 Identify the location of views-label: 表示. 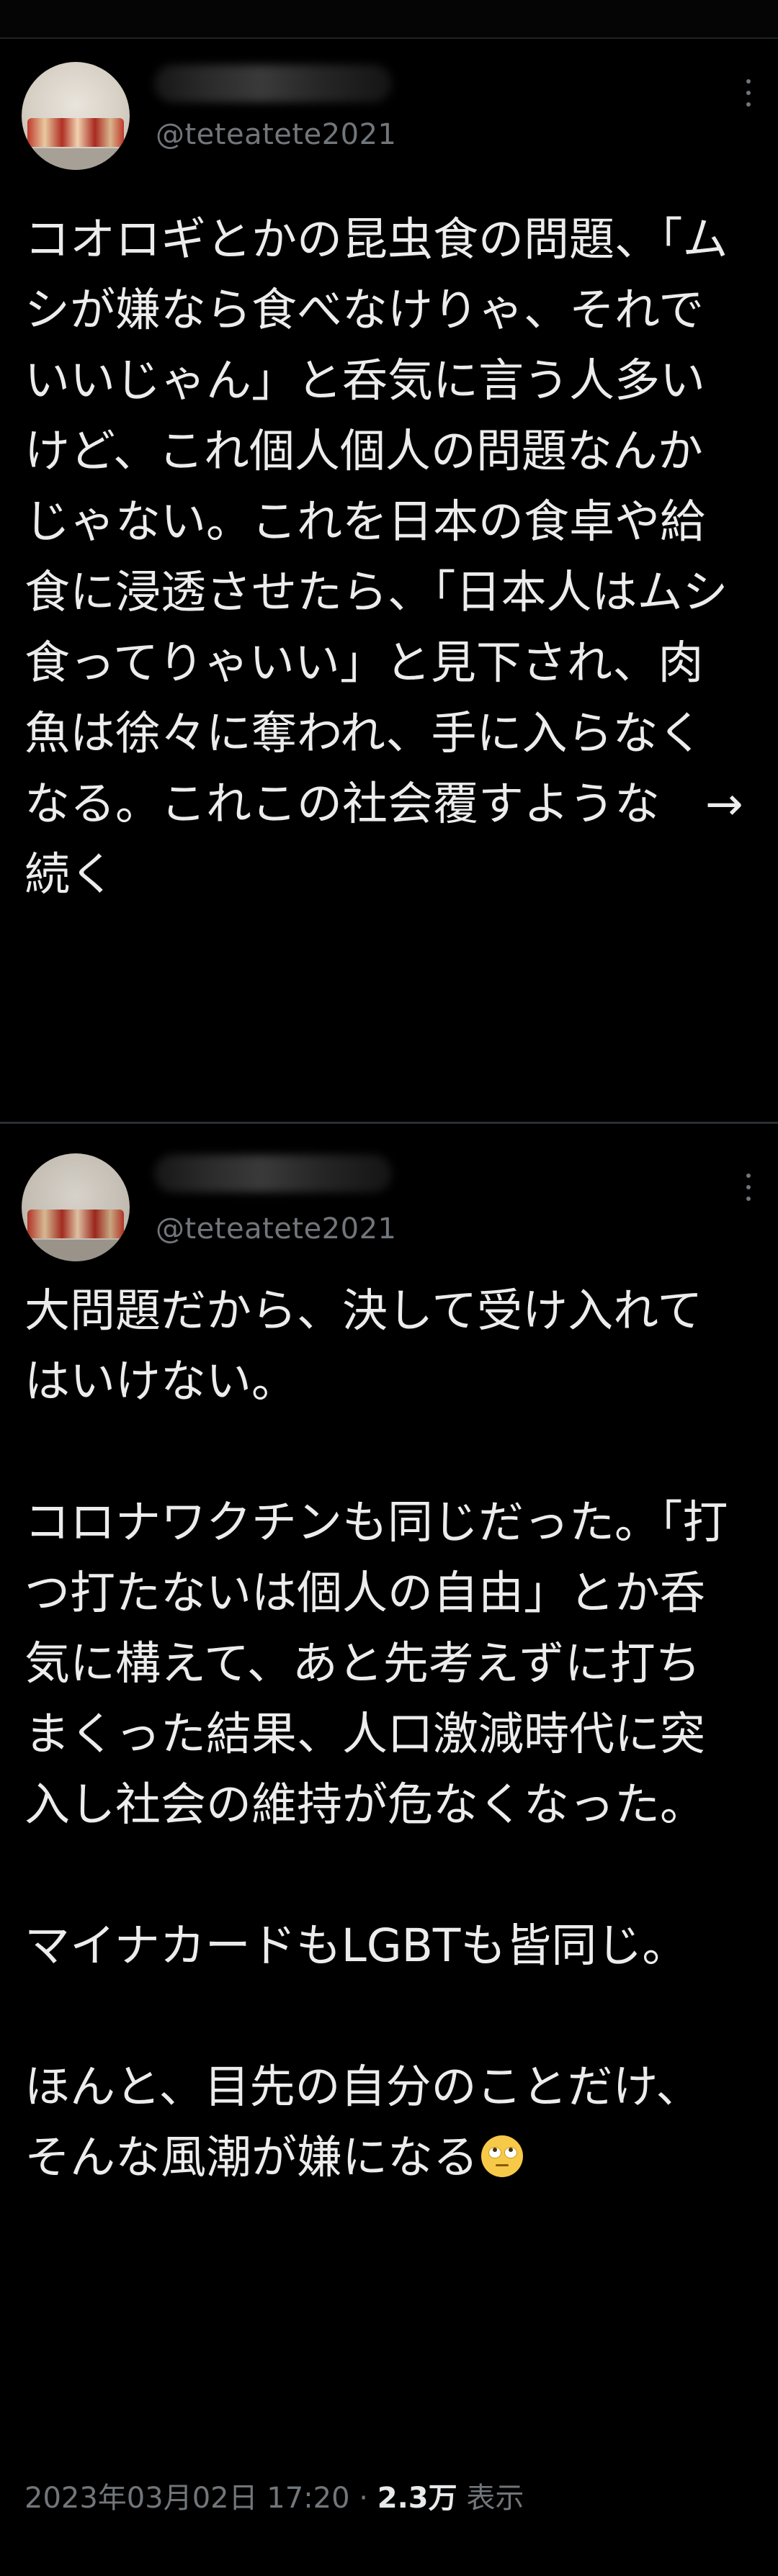
(490, 2498).